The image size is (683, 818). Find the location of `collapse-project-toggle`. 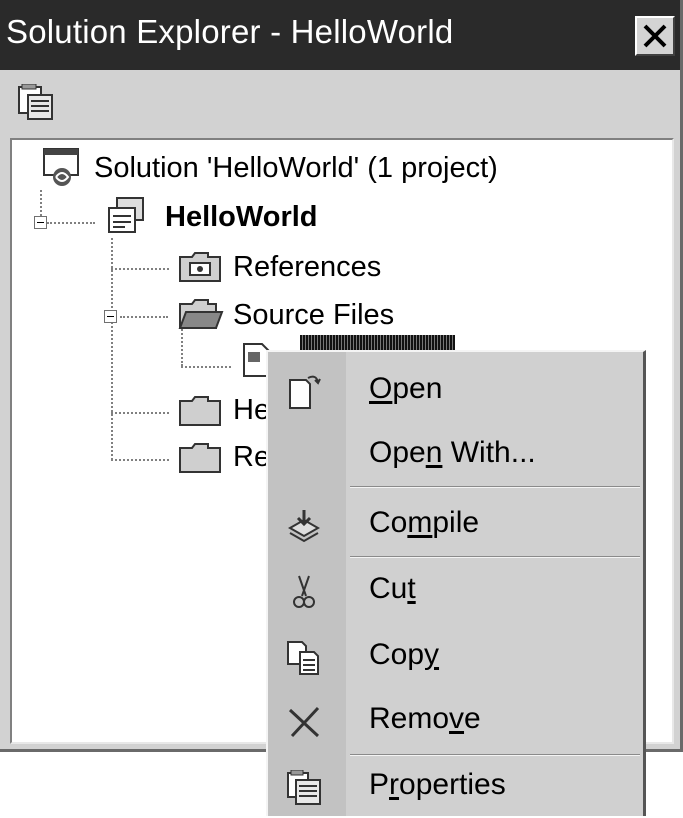

collapse-project-toggle is located at coordinates (40, 222).